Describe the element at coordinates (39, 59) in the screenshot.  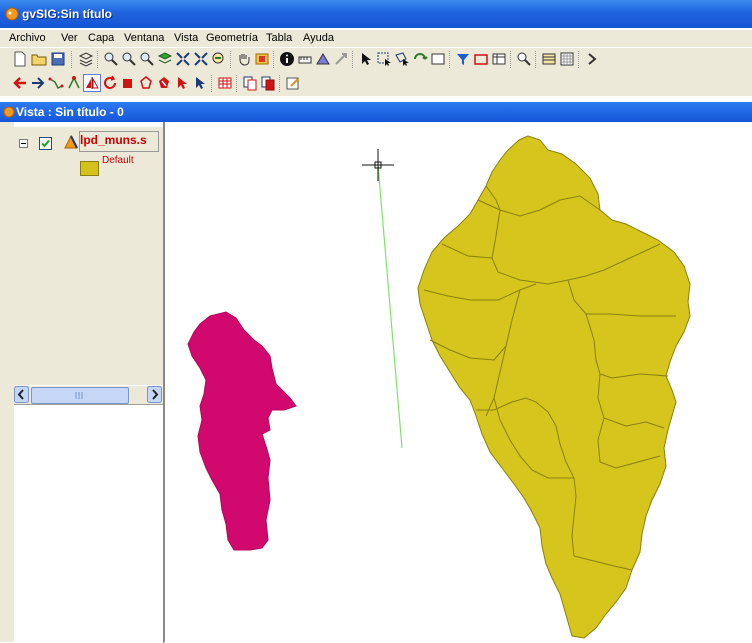
I see `open-folder-icon` at that location.